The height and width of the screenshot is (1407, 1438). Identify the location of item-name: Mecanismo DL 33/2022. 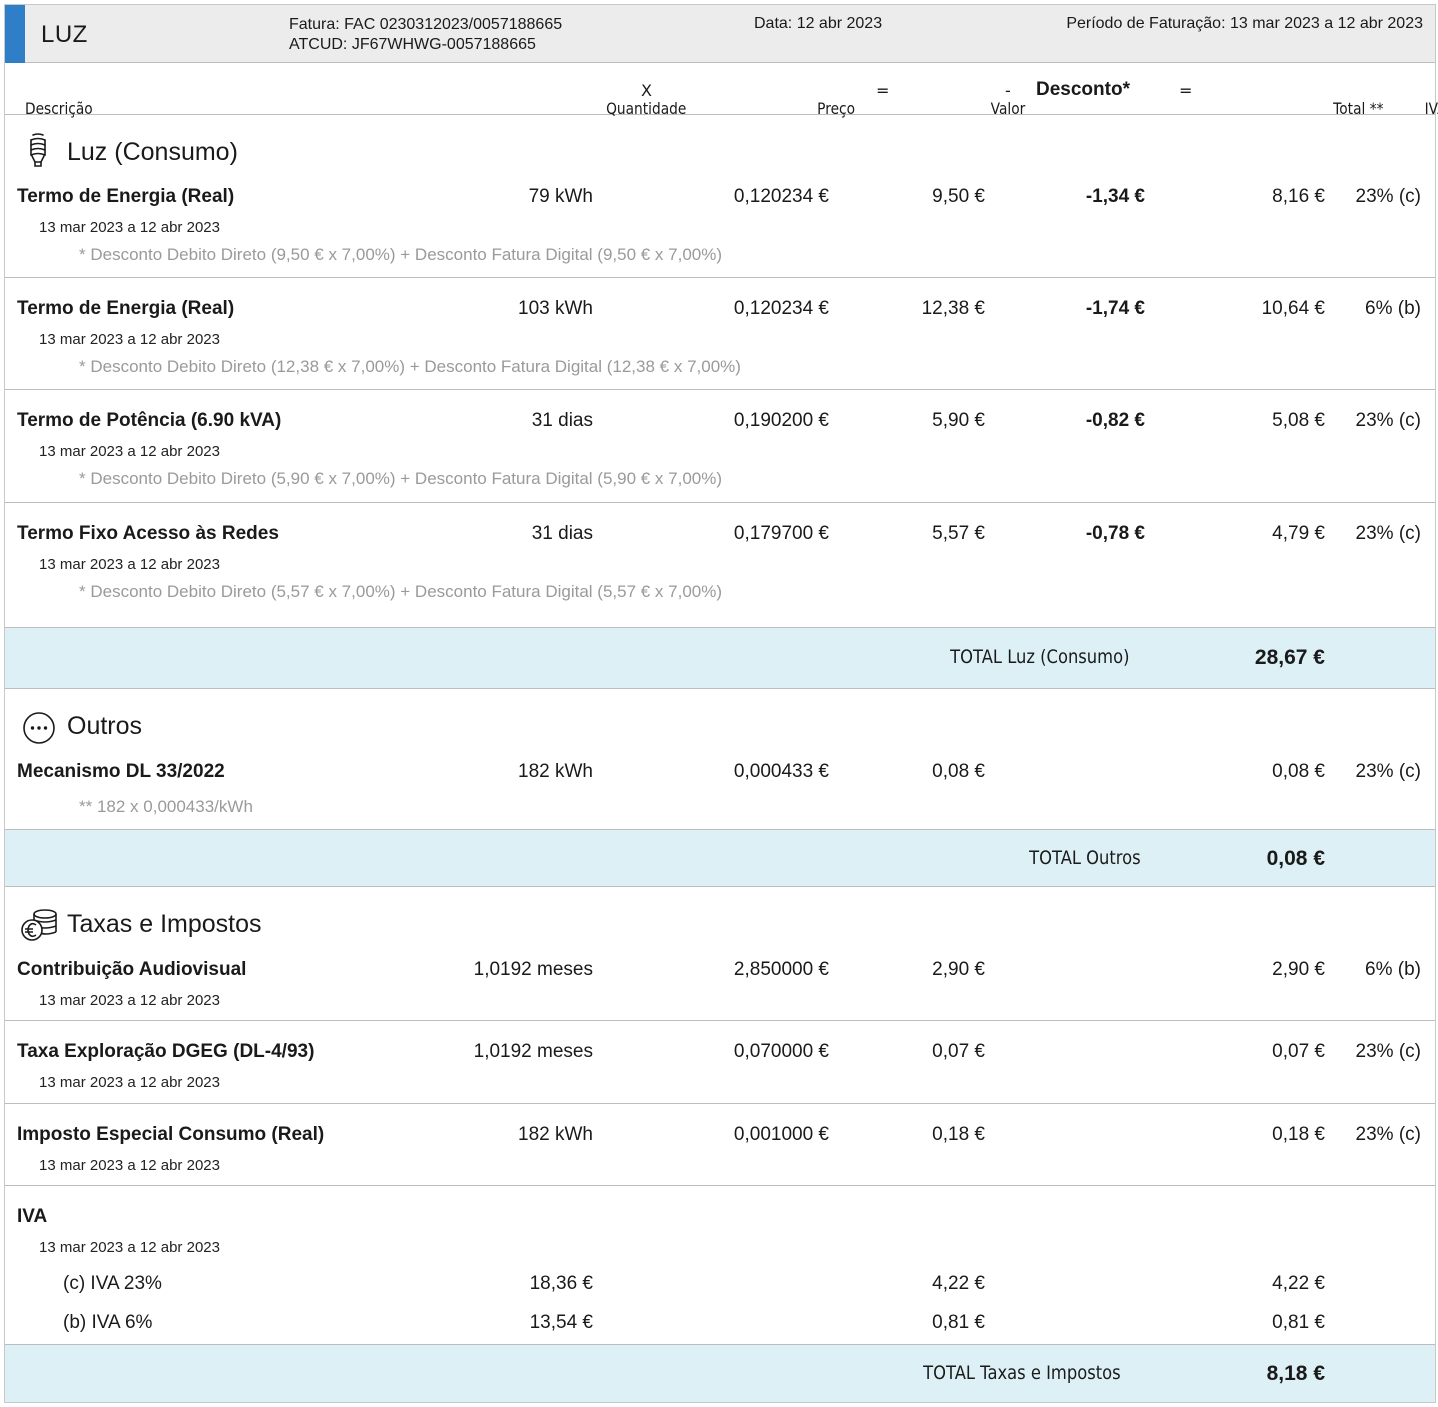
(121, 771).